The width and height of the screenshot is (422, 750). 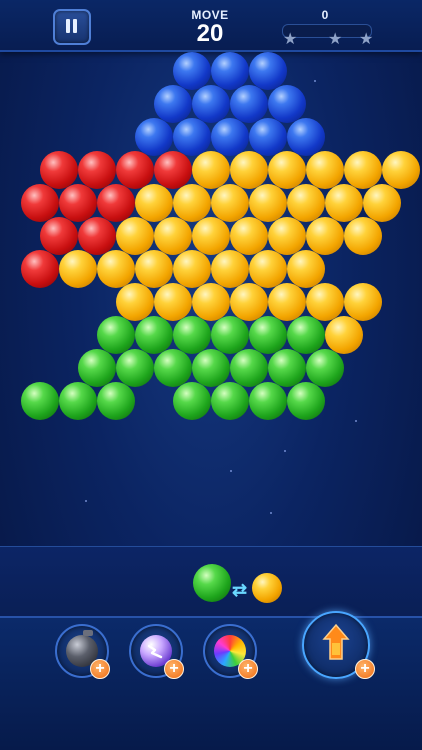 I want to click on pause-button, so click(x=72, y=27).